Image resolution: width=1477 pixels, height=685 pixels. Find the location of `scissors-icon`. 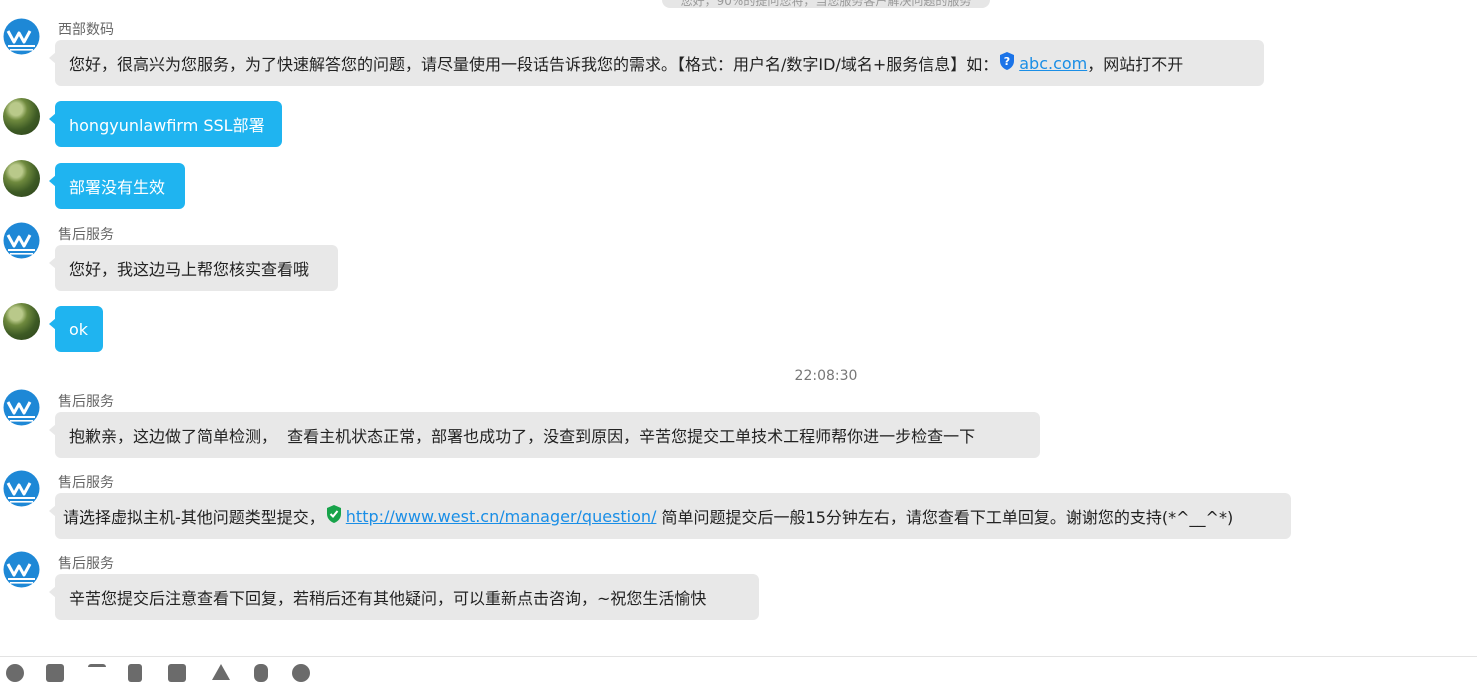

scissors-icon is located at coordinates (97, 674).